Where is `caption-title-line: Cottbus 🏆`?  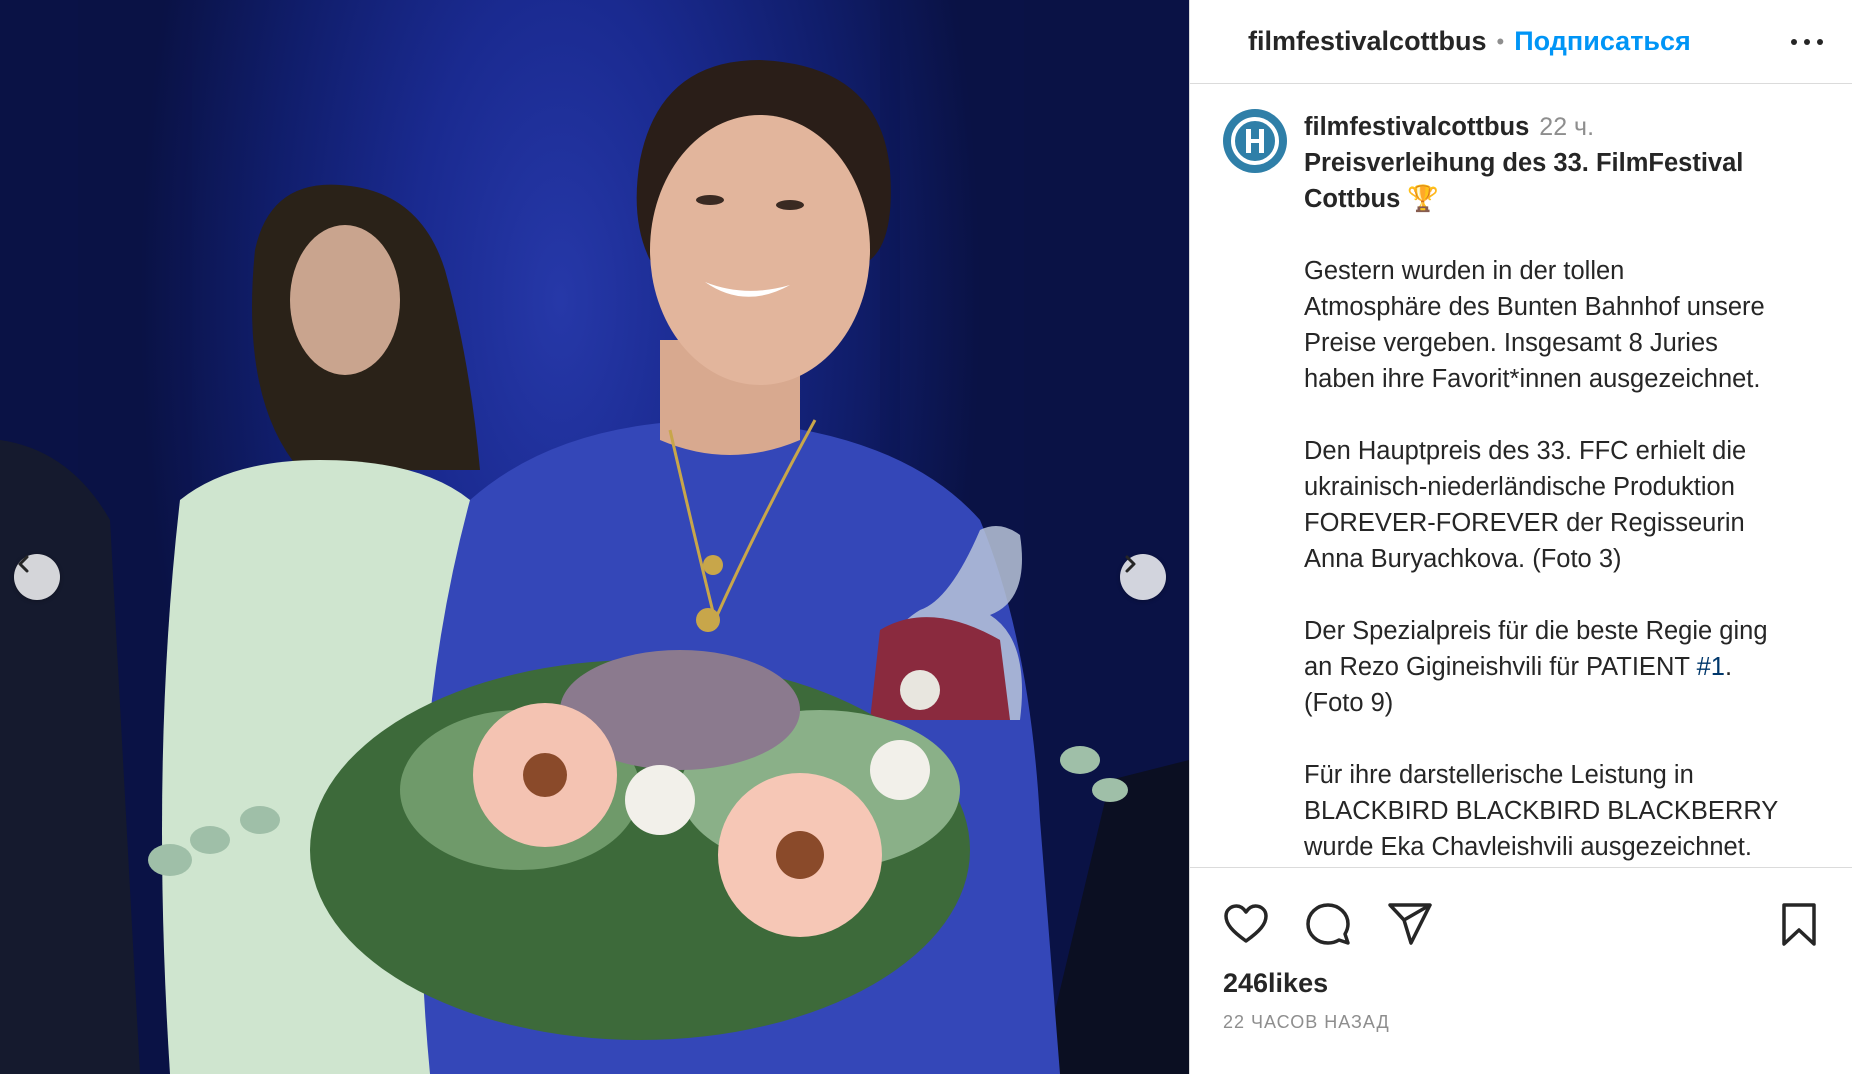 caption-title-line: Cottbus 🏆 is located at coordinates (1372, 199).